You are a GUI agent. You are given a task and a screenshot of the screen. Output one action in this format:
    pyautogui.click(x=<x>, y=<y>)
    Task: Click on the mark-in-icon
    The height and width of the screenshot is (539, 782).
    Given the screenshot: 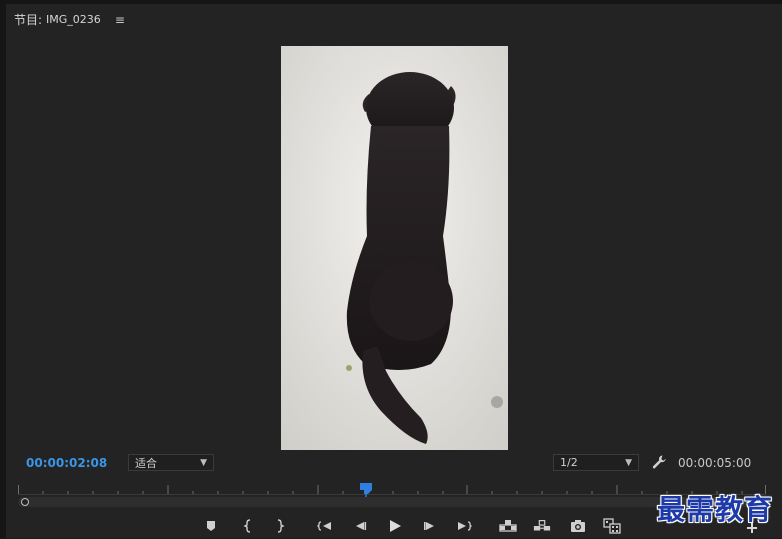 What is the action you would take?
    pyautogui.click(x=248, y=526)
    